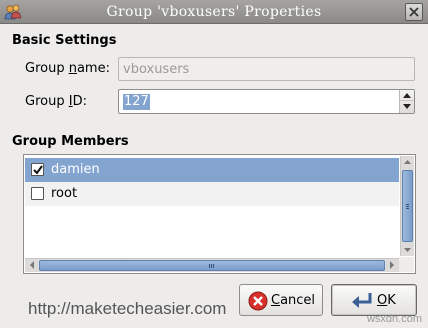  What do you see at coordinates (32, 265) in the screenshot?
I see `chevron-left-icon` at bounding box center [32, 265].